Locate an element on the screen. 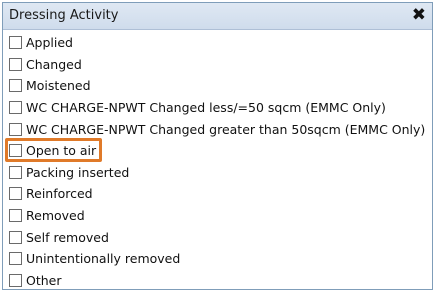 This screenshot has width=437, height=294. option-open-to-air: Open to air is located at coordinates (220, 151).